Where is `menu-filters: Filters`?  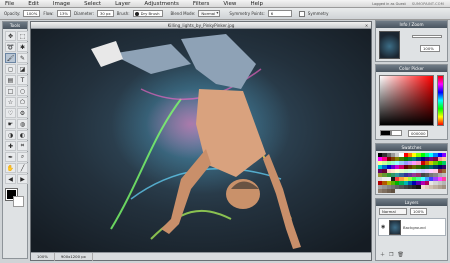
menu-filters: Filters is located at coordinates (201, 4).